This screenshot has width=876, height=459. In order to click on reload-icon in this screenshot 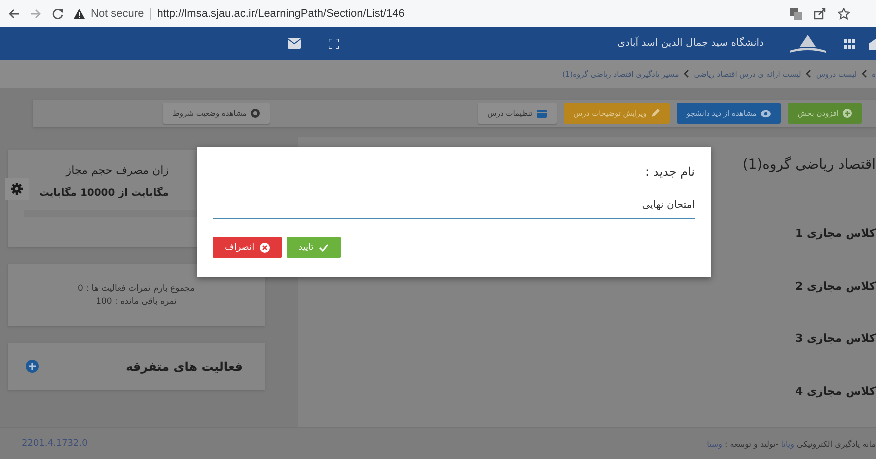, I will do `click(58, 14)`.